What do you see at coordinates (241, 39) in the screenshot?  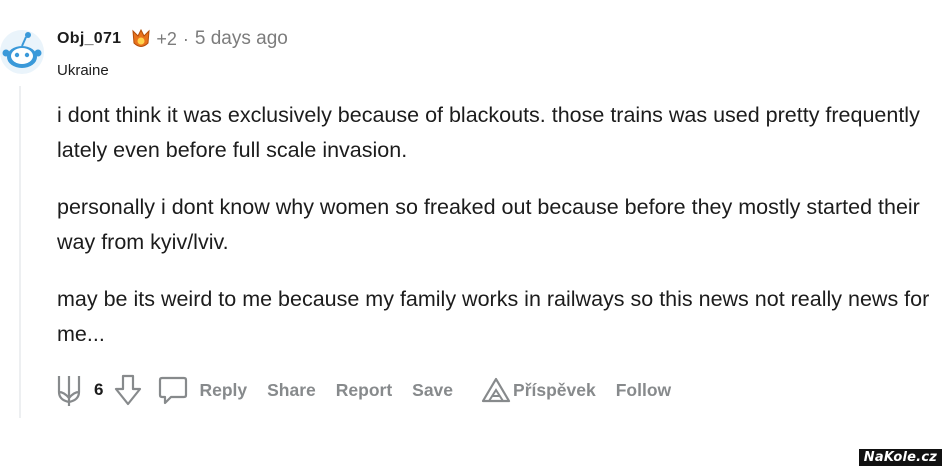 I see `timestamp: 5 days ago` at bounding box center [241, 39].